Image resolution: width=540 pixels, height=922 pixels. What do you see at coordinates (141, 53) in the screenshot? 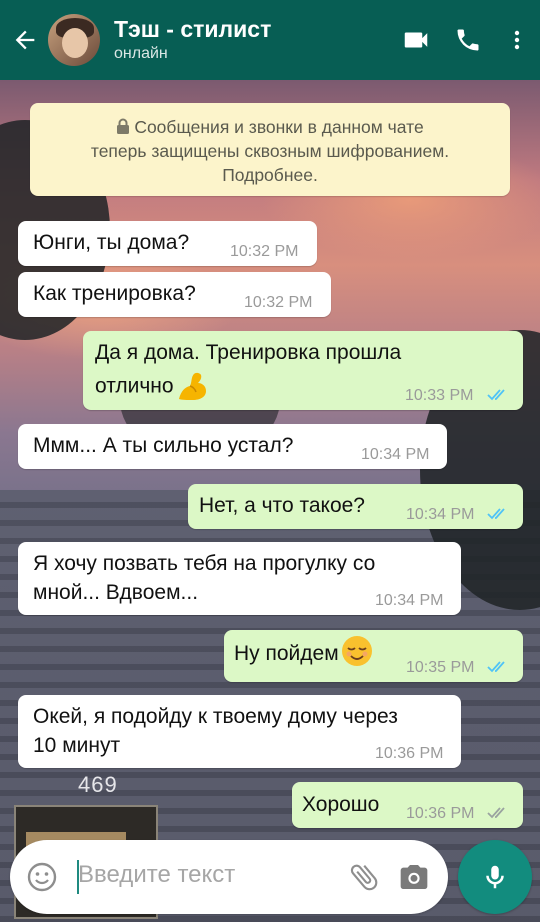
I see `contact-status: онлайн` at bounding box center [141, 53].